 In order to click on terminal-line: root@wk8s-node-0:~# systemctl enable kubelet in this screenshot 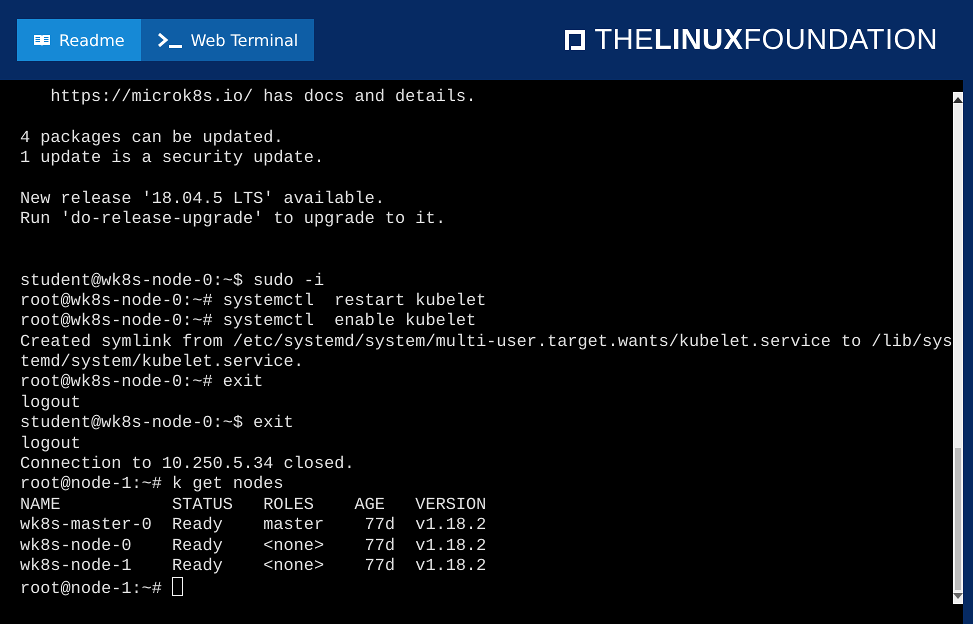, I will do `click(249, 322)`.